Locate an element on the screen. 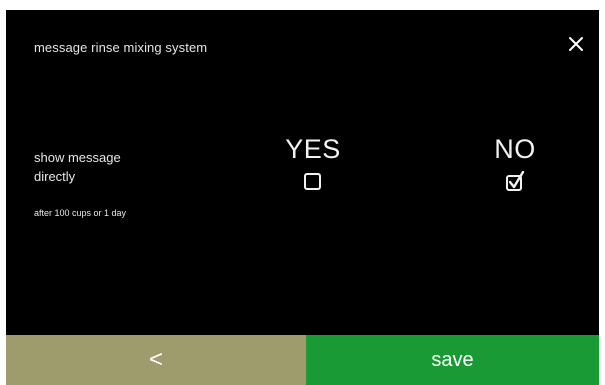  setting-sublabel: after 100 cups or 1 day is located at coordinates (80, 213).